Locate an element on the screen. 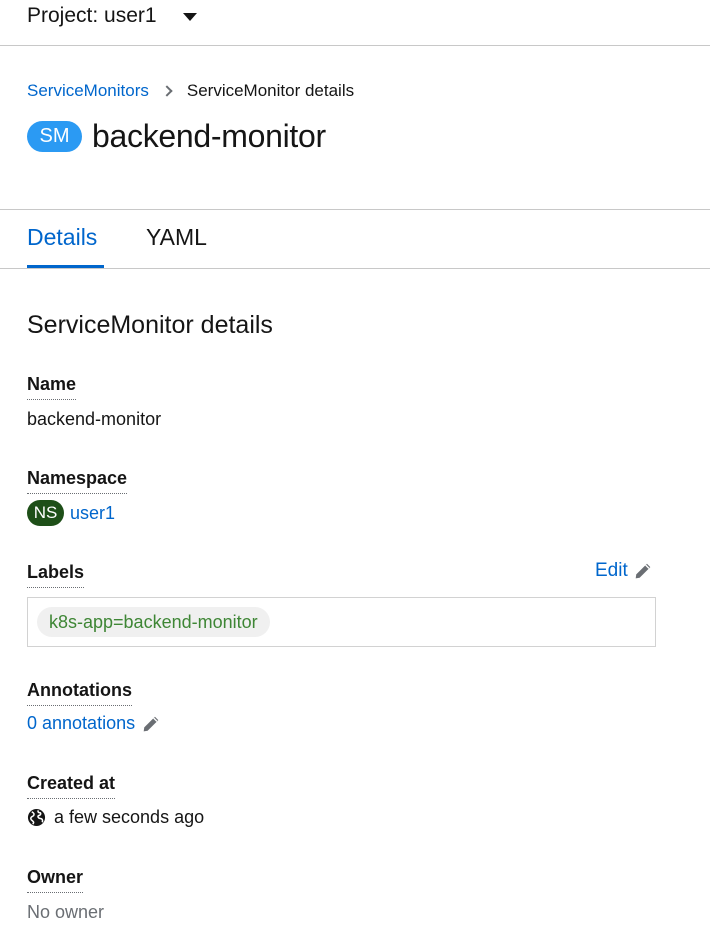 This screenshot has width=710, height=948. project-label: Project: user1 is located at coordinates (92, 15).